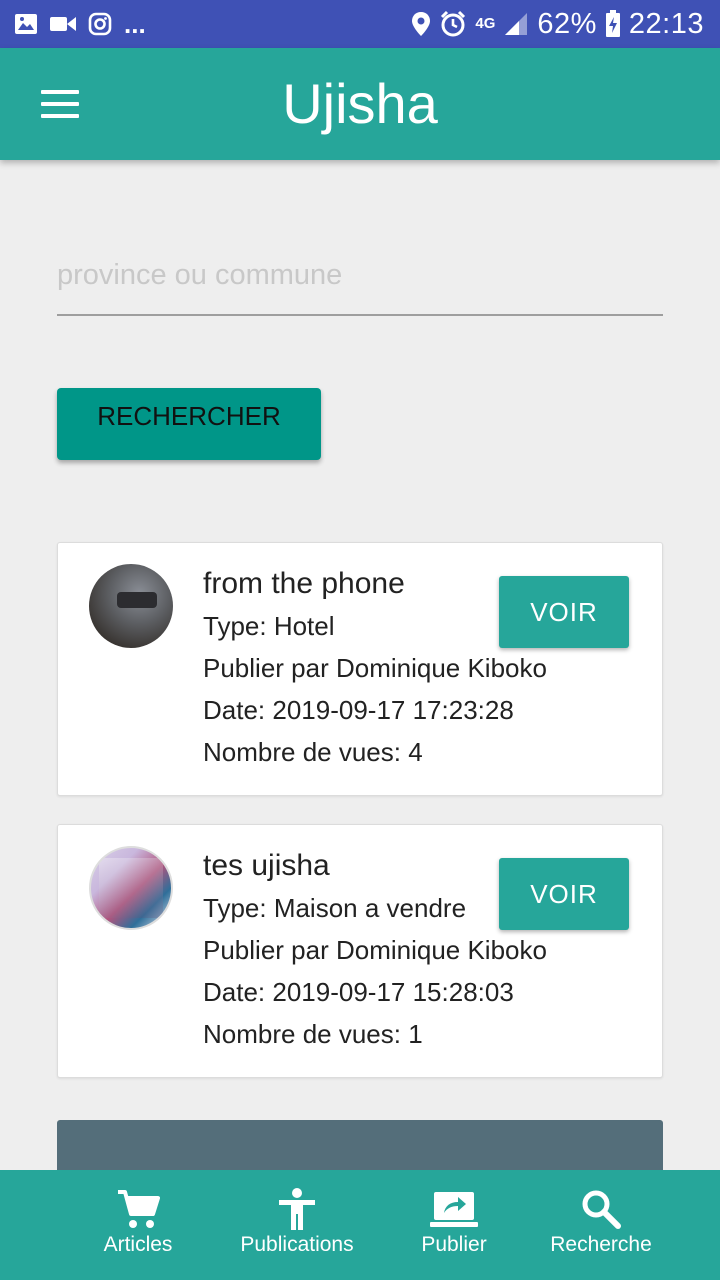  I want to click on status-system: 4G 62% 22:13, so click(557, 24).